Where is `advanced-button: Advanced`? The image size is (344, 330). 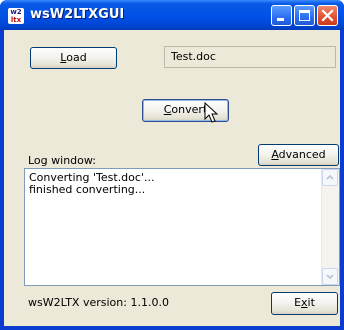
advanced-button: Advanced is located at coordinates (298, 155).